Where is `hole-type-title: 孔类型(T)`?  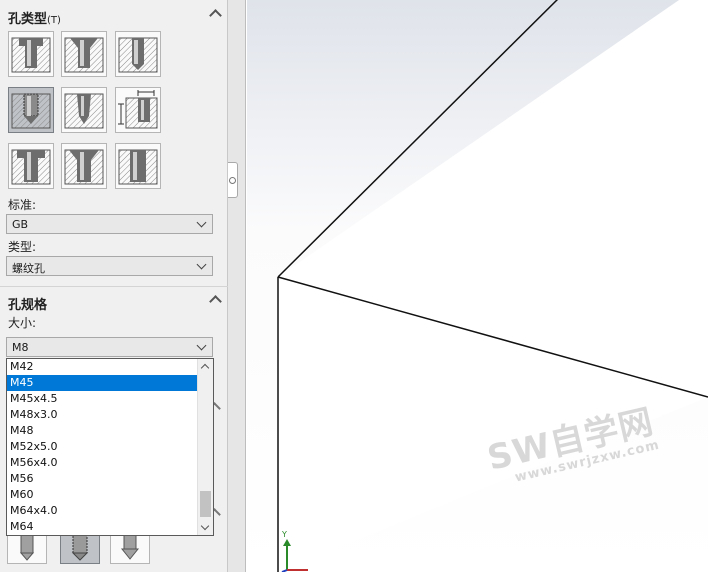 hole-type-title: 孔类型(T) is located at coordinates (34, 19).